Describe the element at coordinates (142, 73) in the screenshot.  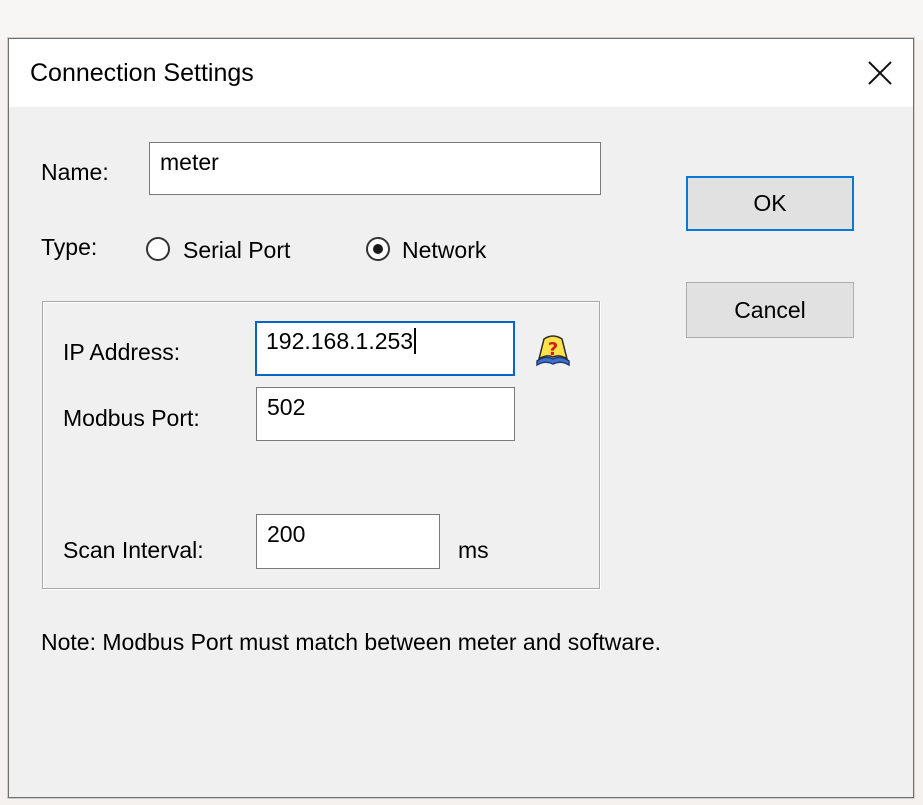
I see `dialog-title: Connection Settings` at that location.